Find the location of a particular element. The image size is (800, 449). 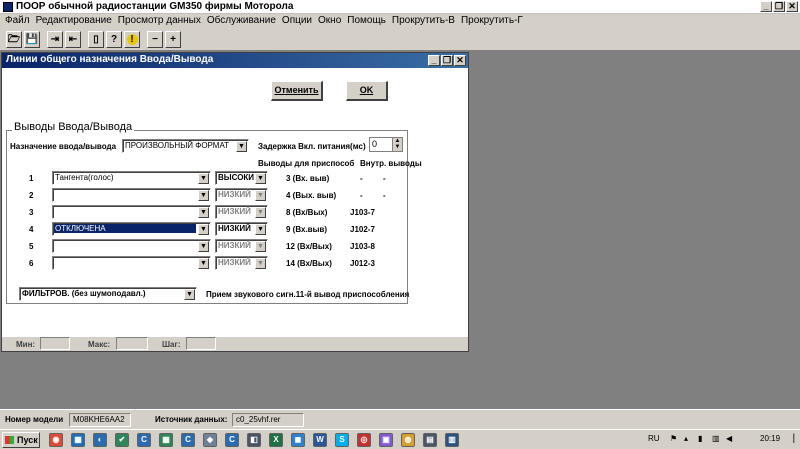

row-function-value: Тангента(голос) is located at coordinates (84, 177).